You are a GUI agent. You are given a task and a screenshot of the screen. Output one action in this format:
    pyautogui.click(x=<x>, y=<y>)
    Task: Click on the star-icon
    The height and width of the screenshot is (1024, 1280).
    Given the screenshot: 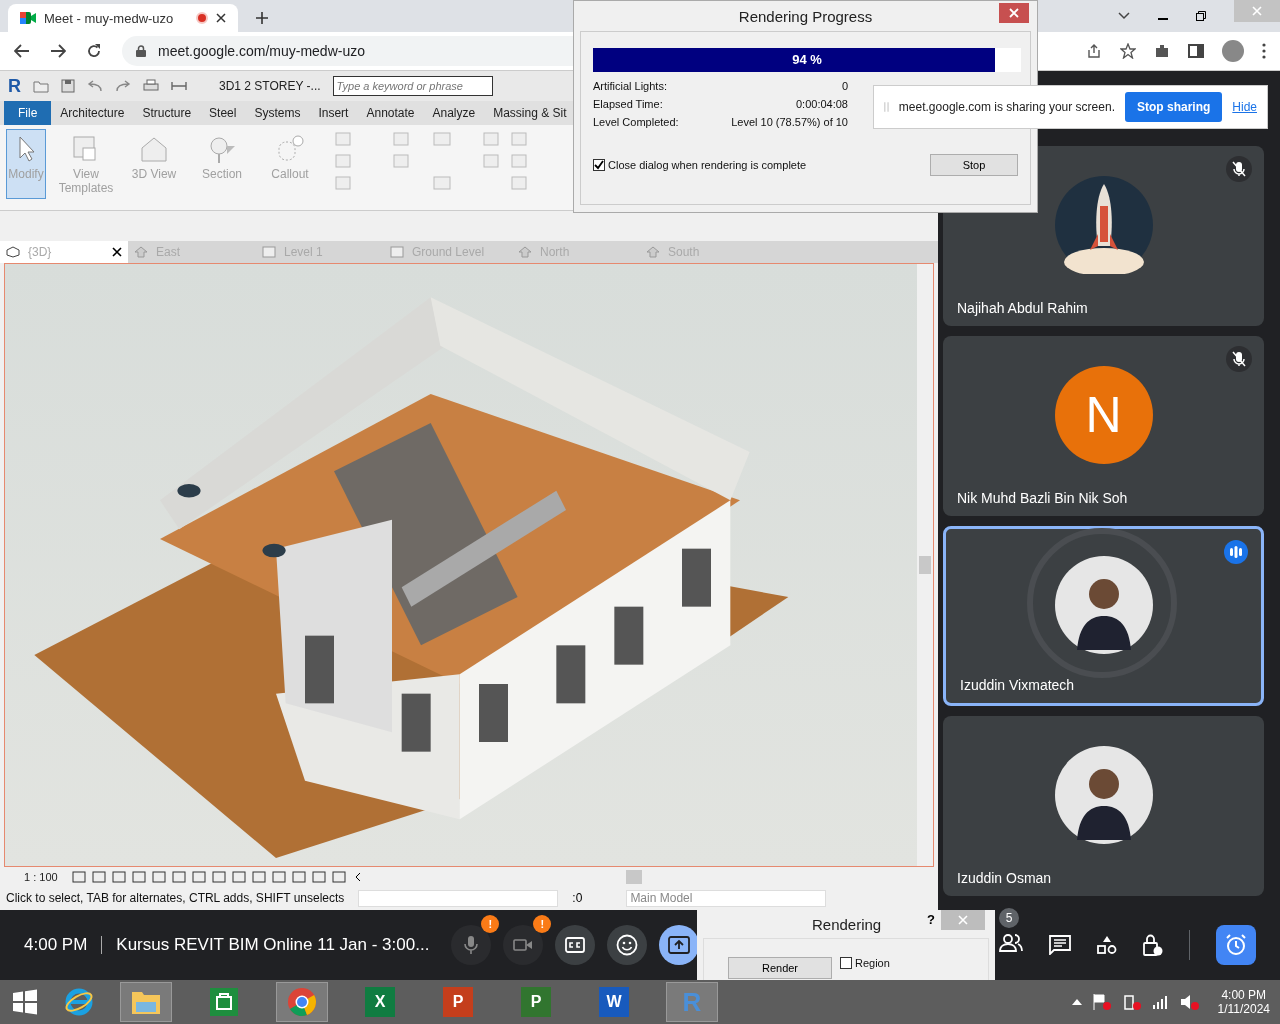 What is the action you would take?
    pyautogui.click(x=1128, y=51)
    